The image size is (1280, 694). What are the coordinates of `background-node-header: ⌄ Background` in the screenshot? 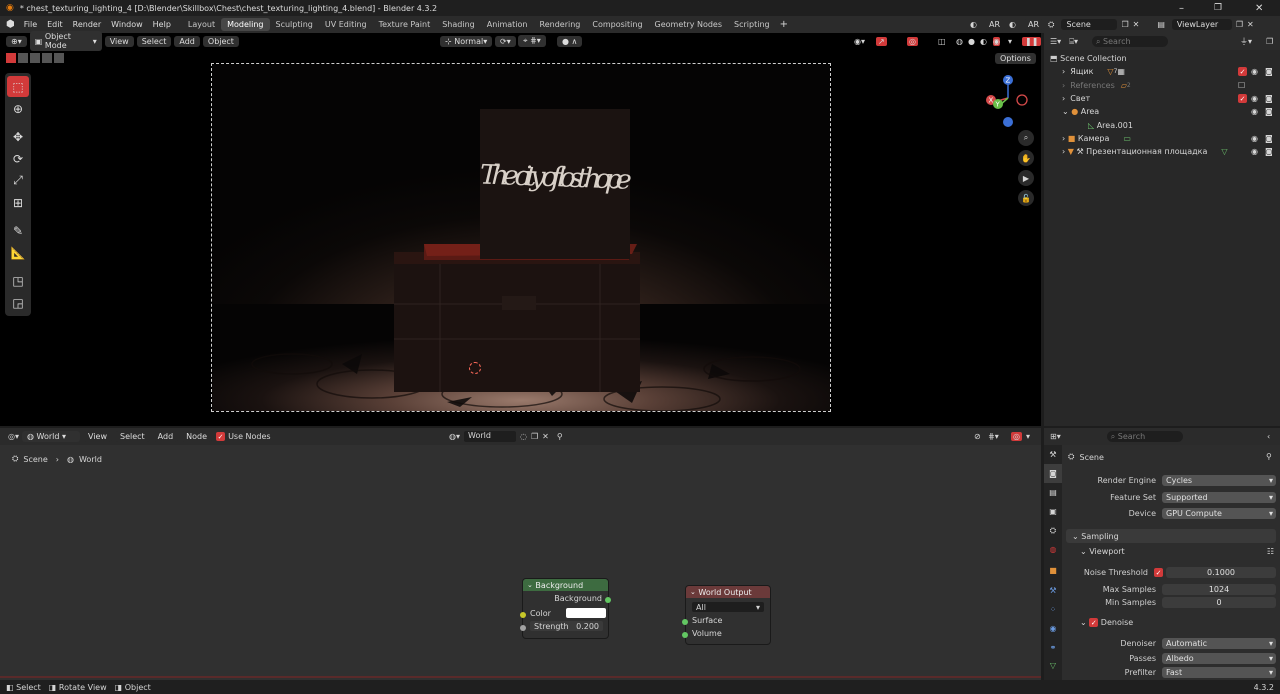 It's located at (565, 585).